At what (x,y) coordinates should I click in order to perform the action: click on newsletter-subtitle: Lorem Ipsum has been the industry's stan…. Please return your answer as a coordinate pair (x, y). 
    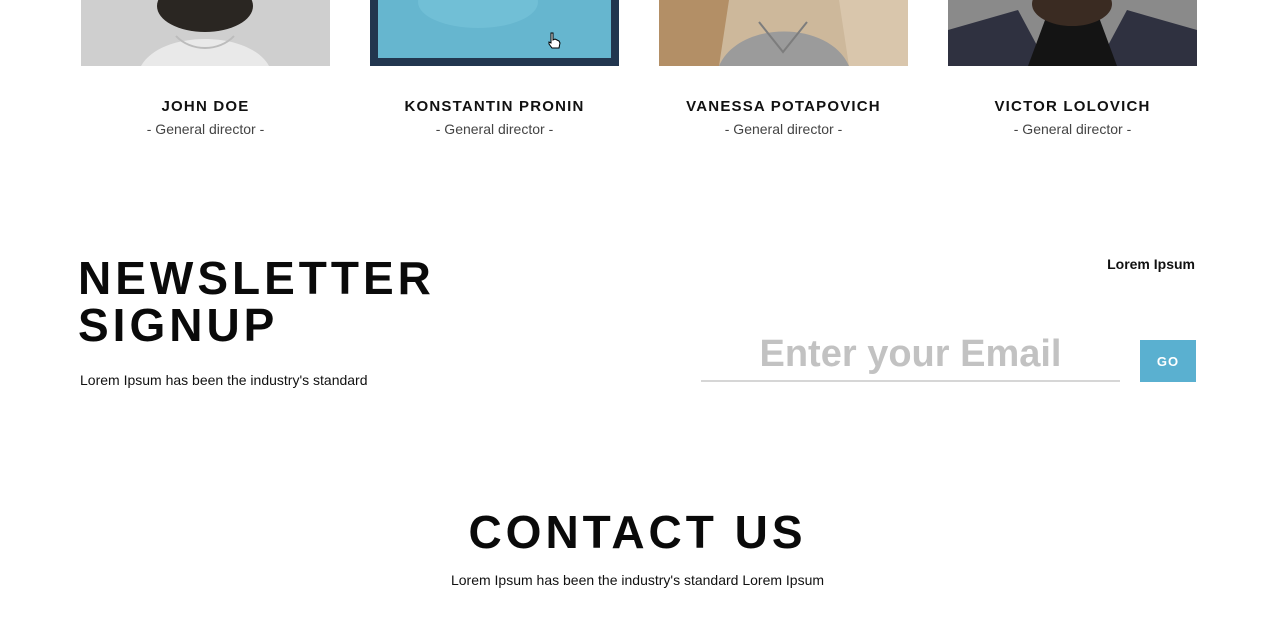
    Looking at the image, I should click on (224, 380).